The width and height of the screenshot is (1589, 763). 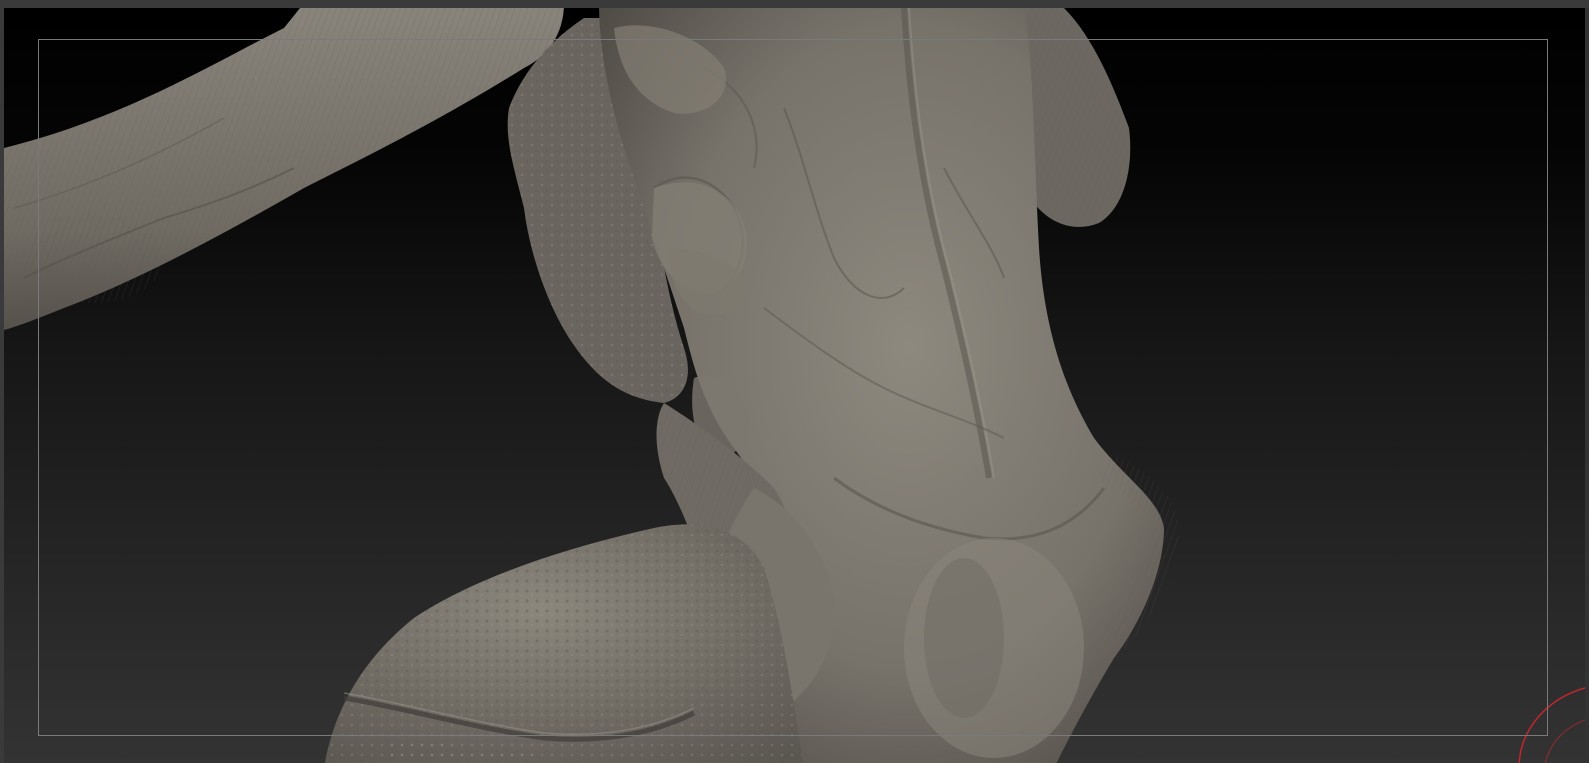 What do you see at coordinates (1551, 725) in the screenshot?
I see `navigation-gizmo` at bounding box center [1551, 725].